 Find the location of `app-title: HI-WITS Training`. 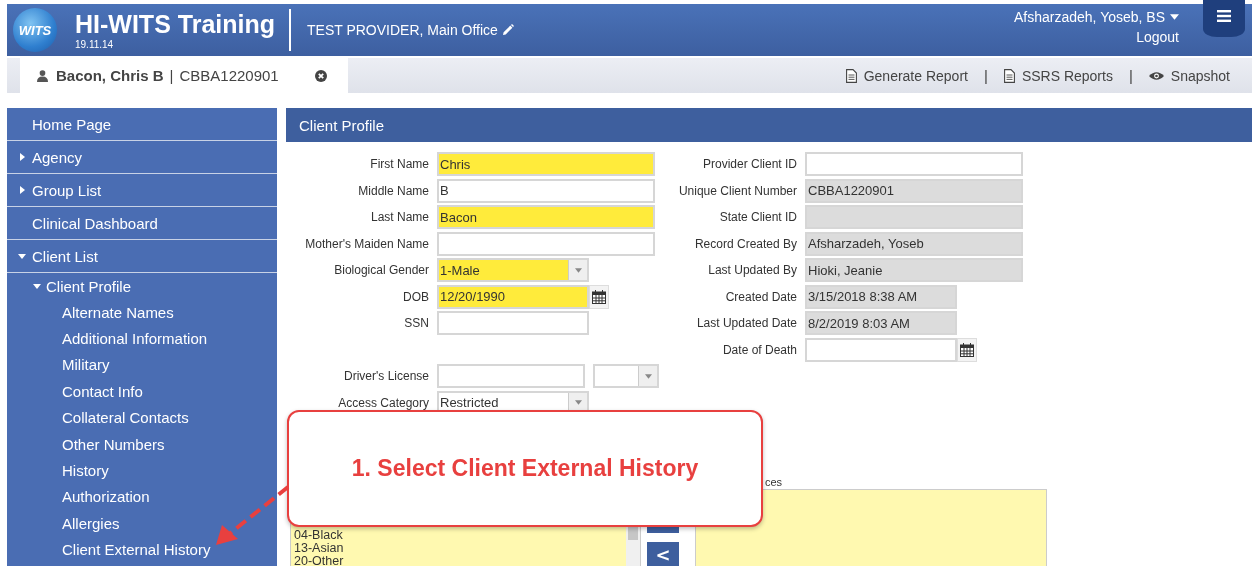

app-title: HI-WITS Training is located at coordinates (175, 24).